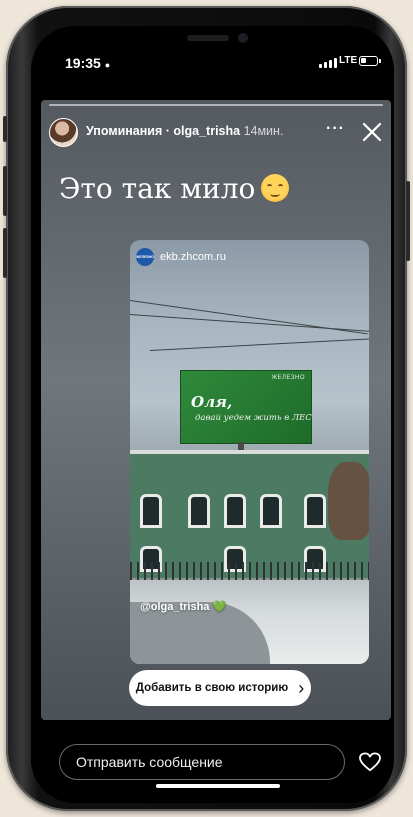 The height and width of the screenshot is (817, 413). What do you see at coordinates (246, 407) in the screenshot?
I see `billboard: ЖЕЛЕЗНО Оля, давай уедем жить в ЛЕС` at bounding box center [246, 407].